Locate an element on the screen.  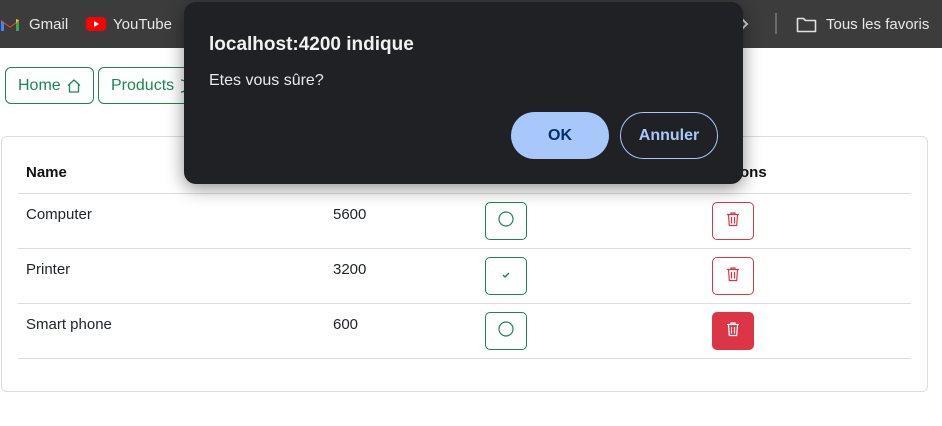
house-icon is located at coordinates (74, 86).